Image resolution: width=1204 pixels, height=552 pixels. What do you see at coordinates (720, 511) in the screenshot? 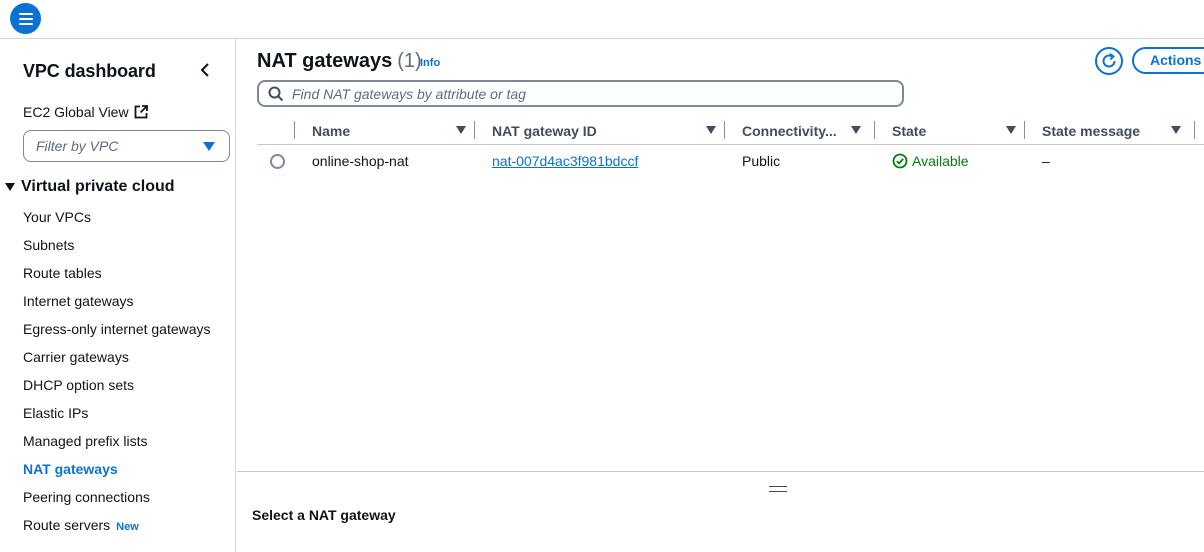
I see `split-panel: Select a NAT gateway` at bounding box center [720, 511].